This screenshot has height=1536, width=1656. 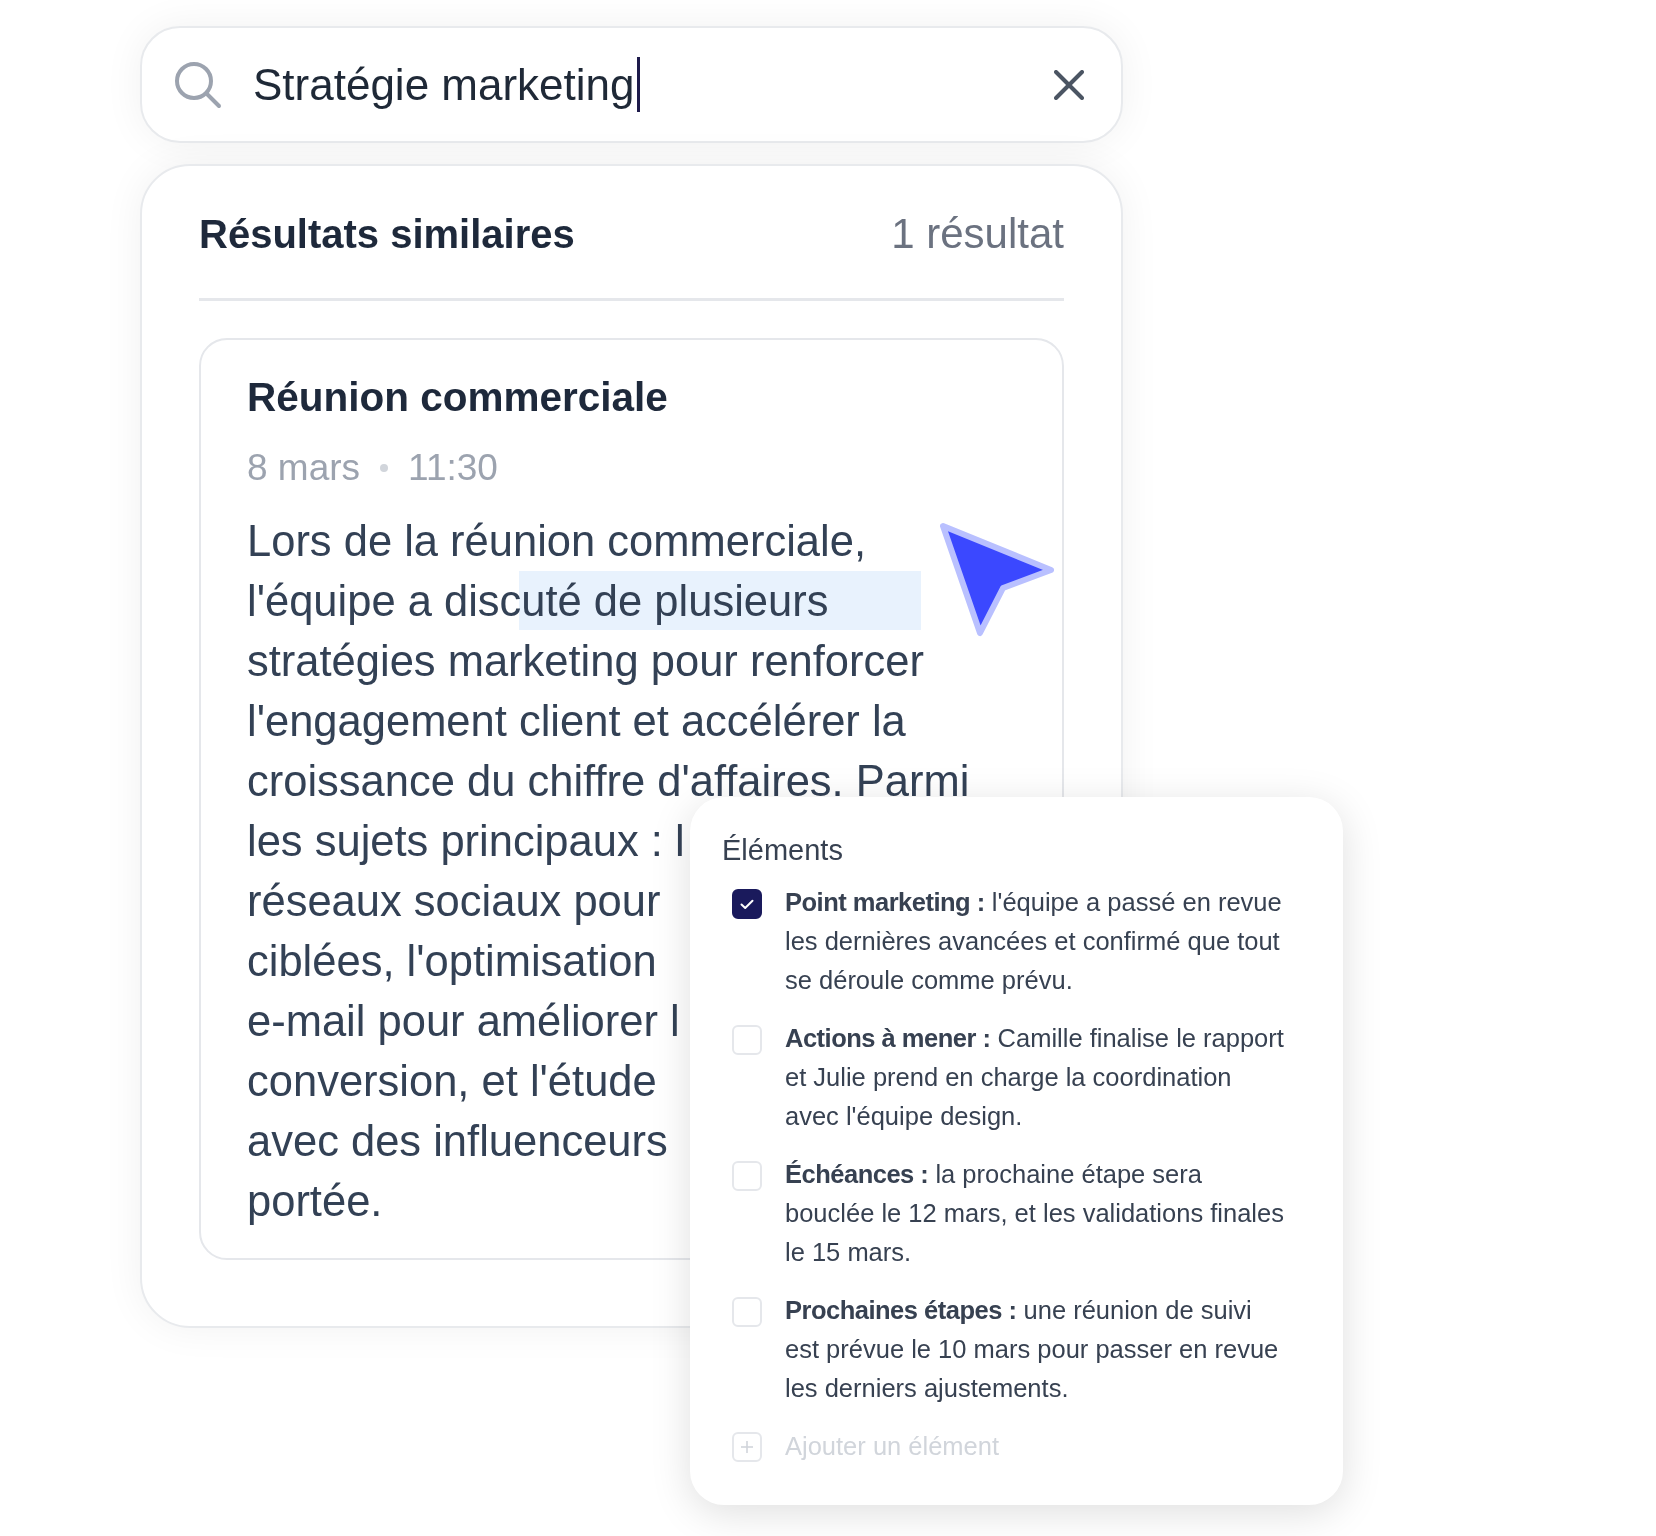 What do you see at coordinates (466, 841) in the screenshot?
I see `body-text-line: les sujets principaux : l` at bounding box center [466, 841].